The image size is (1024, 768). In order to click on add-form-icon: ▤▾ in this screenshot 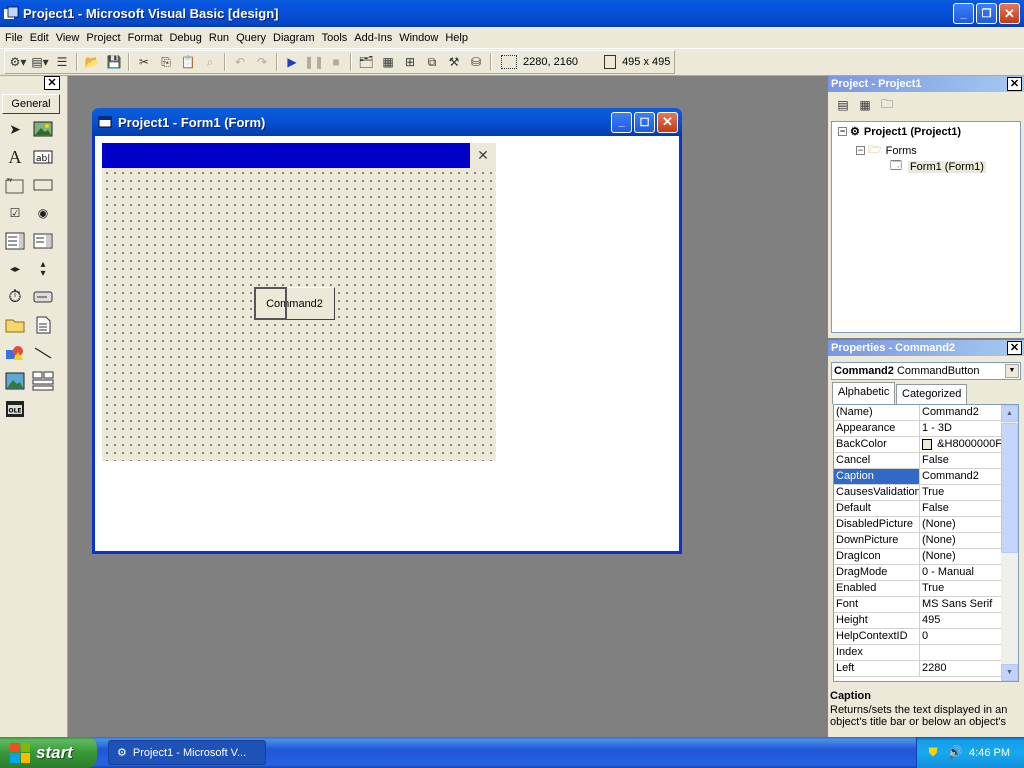, I will do `click(40, 62)`.